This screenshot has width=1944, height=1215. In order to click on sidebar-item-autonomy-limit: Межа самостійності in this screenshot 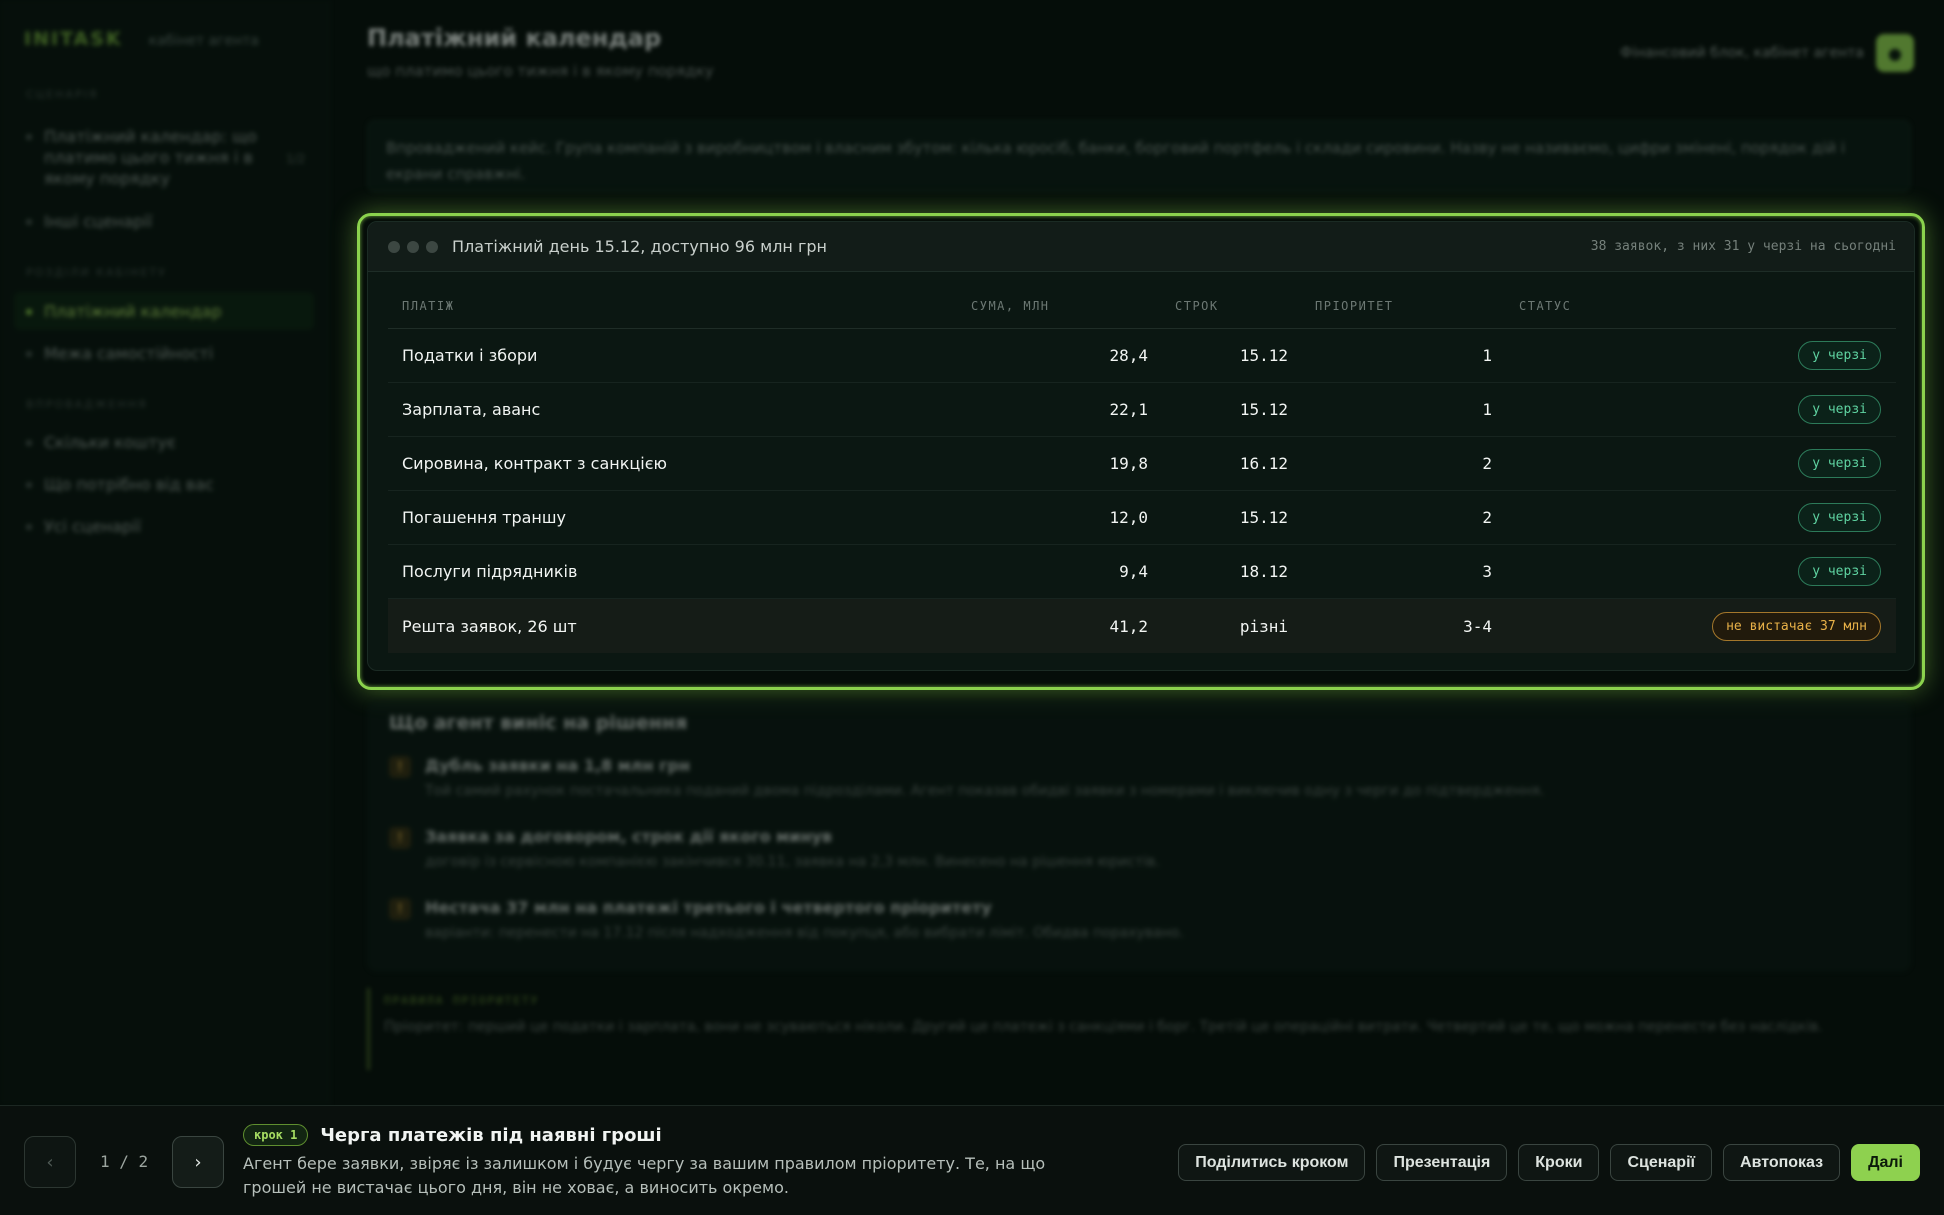, I will do `click(119, 353)`.